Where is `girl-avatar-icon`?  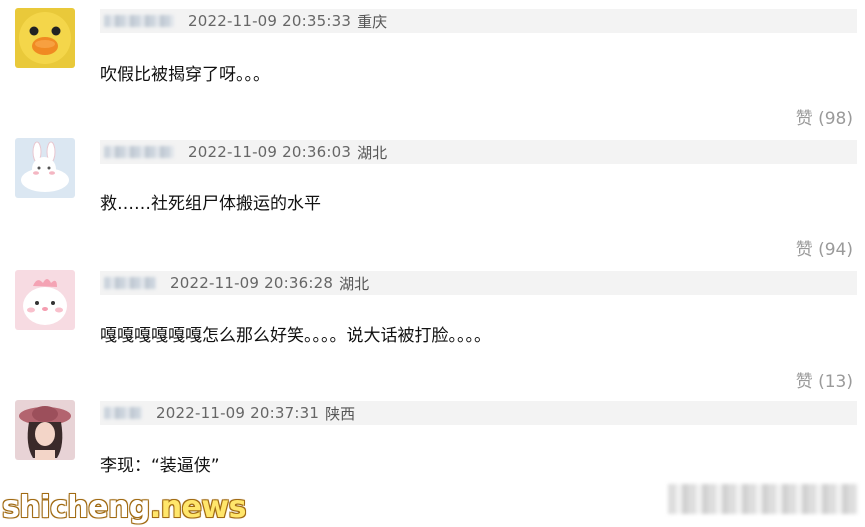
girl-avatar-icon is located at coordinates (45, 430).